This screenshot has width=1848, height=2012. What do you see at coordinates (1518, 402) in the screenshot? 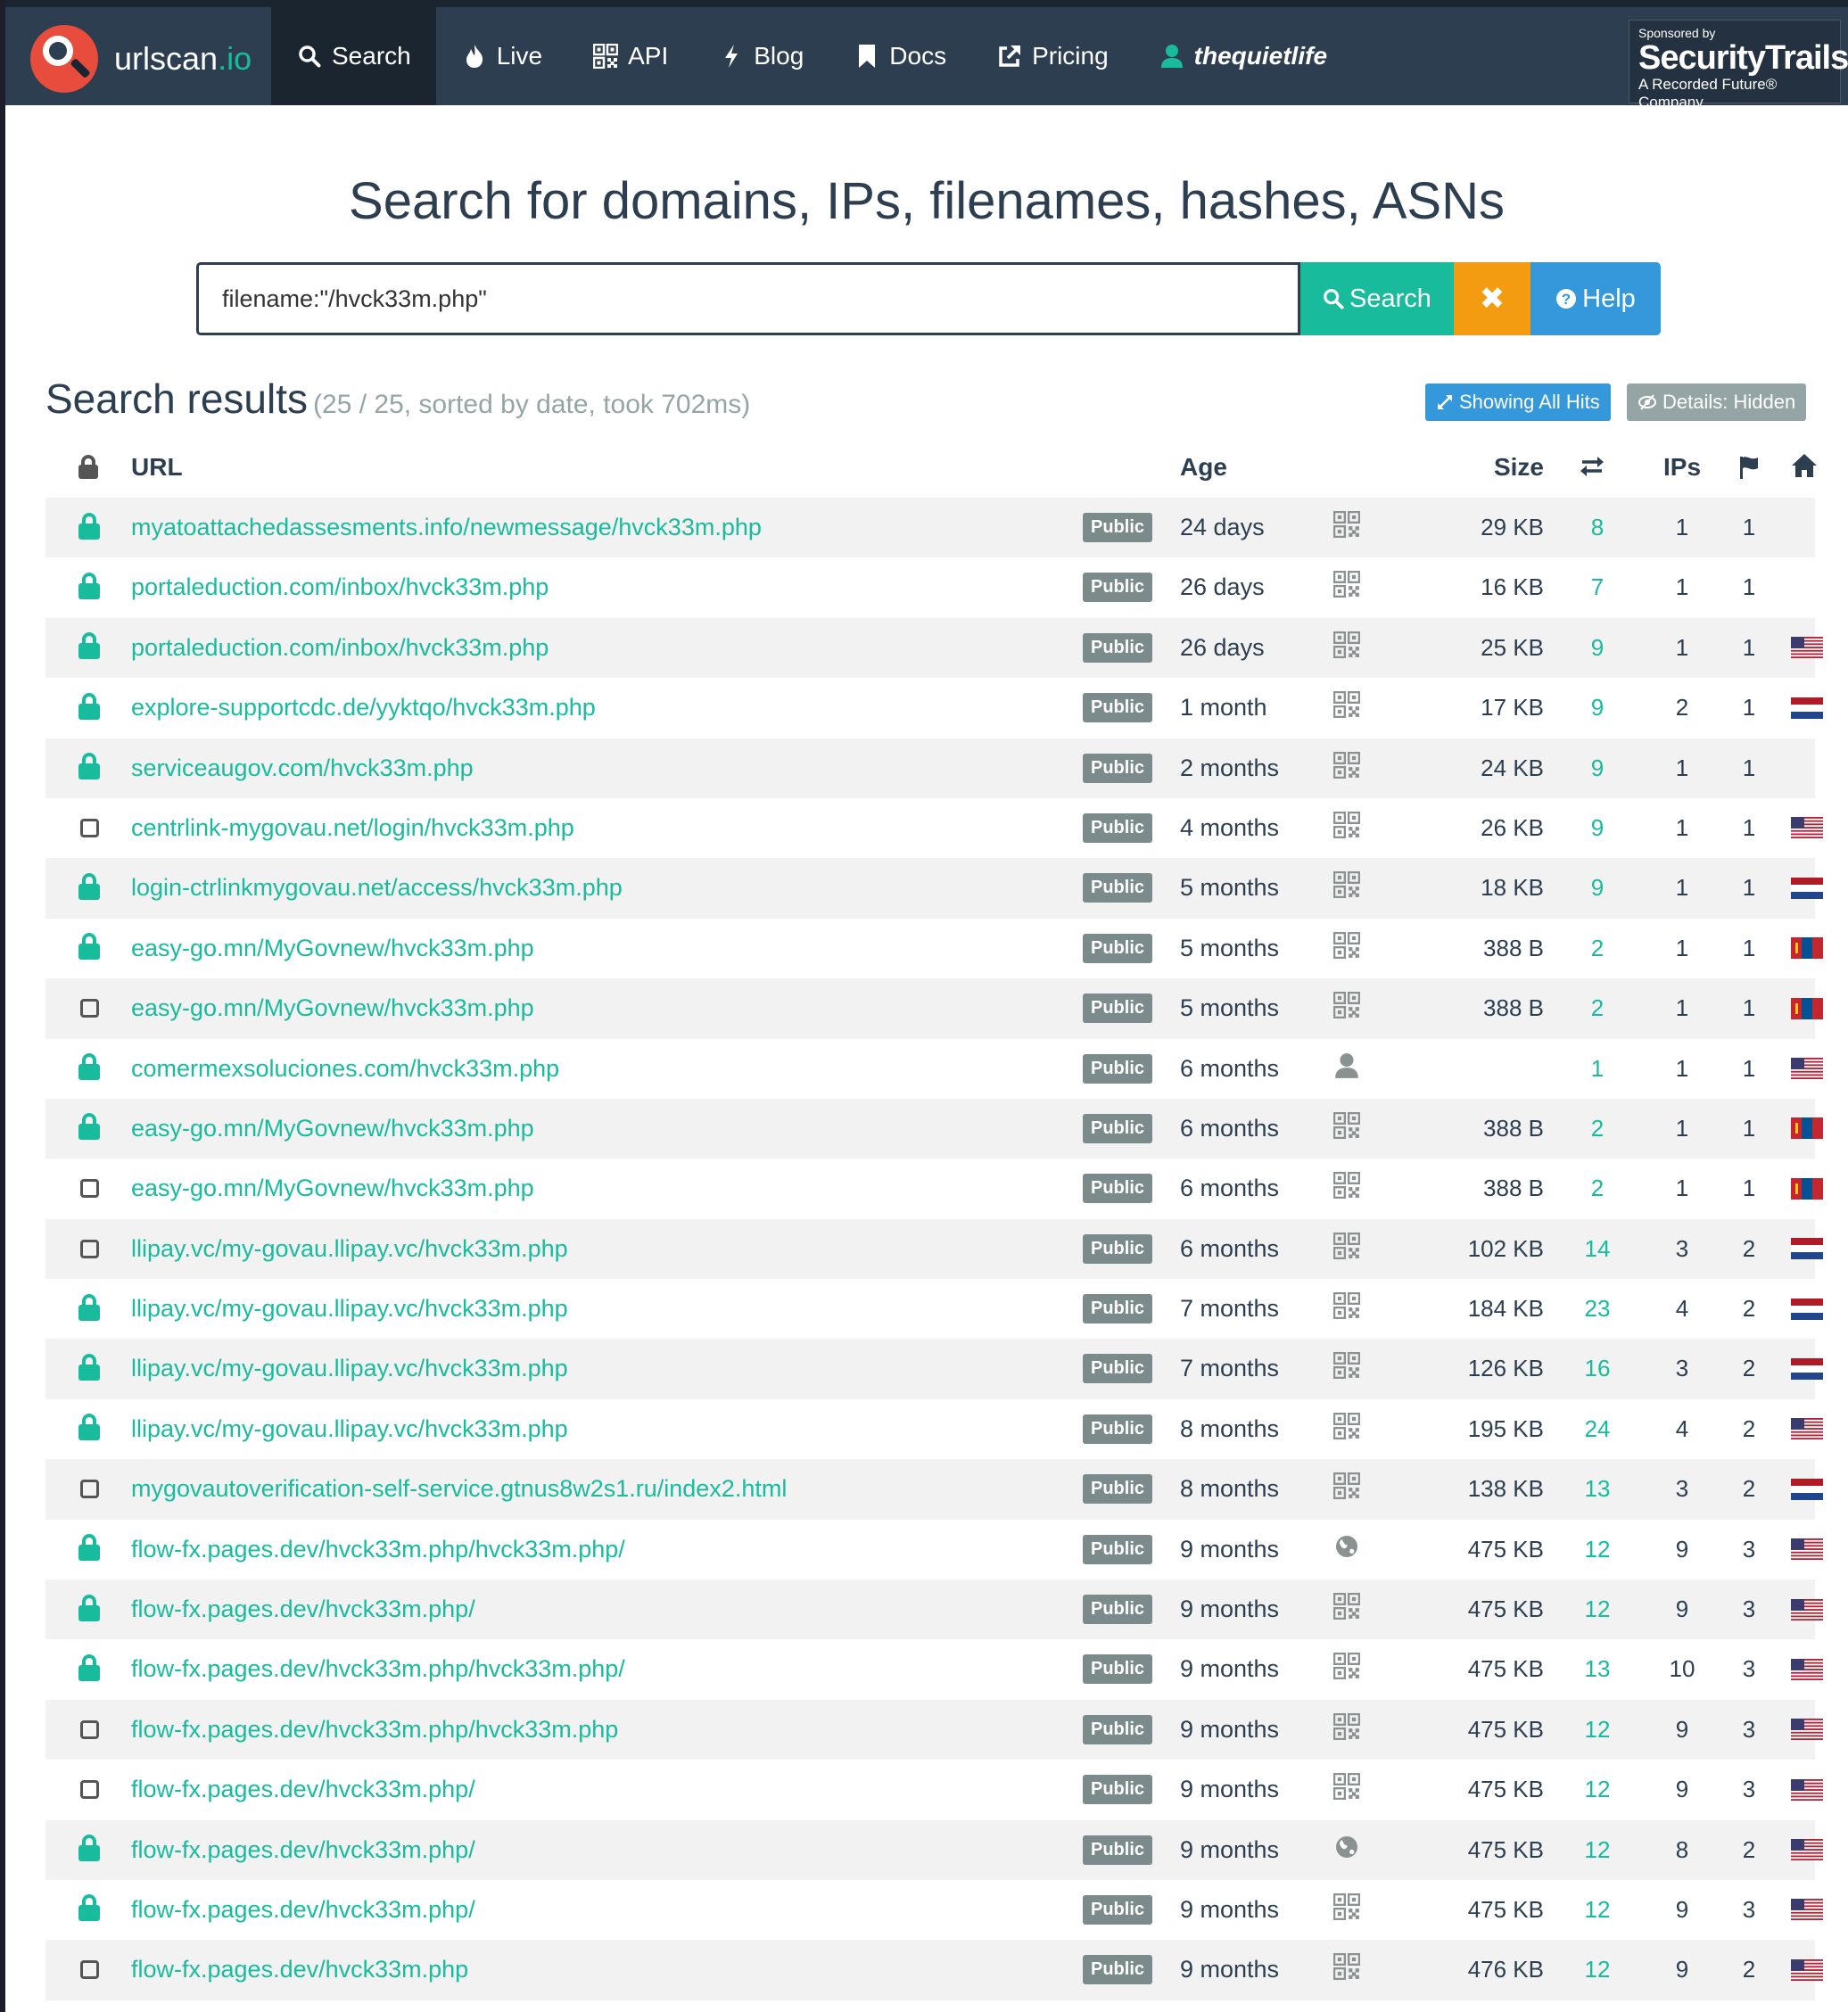
I see `showing-all-hits-button: Showing All Hits` at bounding box center [1518, 402].